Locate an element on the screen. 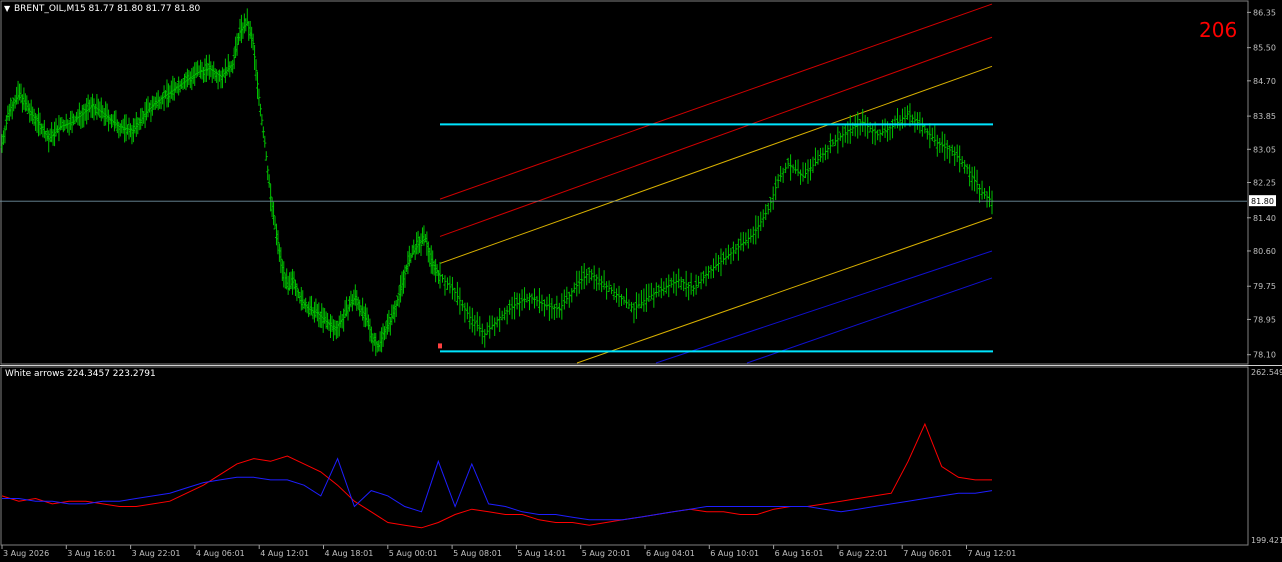 This screenshot has width=1282, height=562. time-tick-label: 5 Aug 14:01 is located at coordinates (541, 553).